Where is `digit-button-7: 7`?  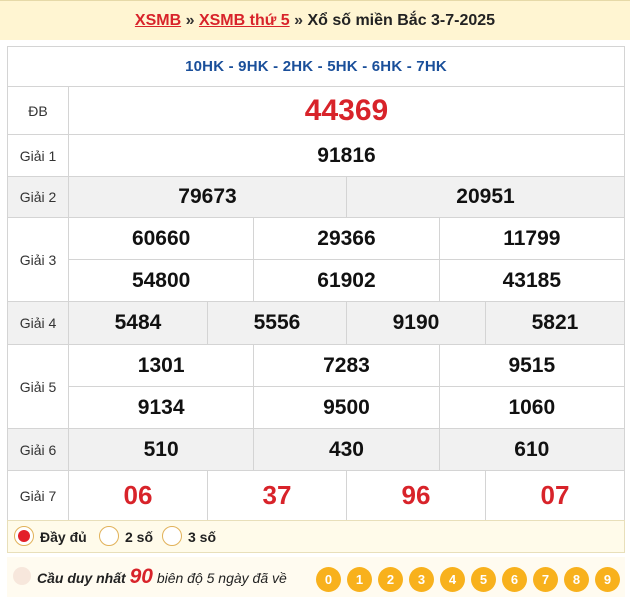 digit-button-7: 7 is located at coordinates (545, 579).